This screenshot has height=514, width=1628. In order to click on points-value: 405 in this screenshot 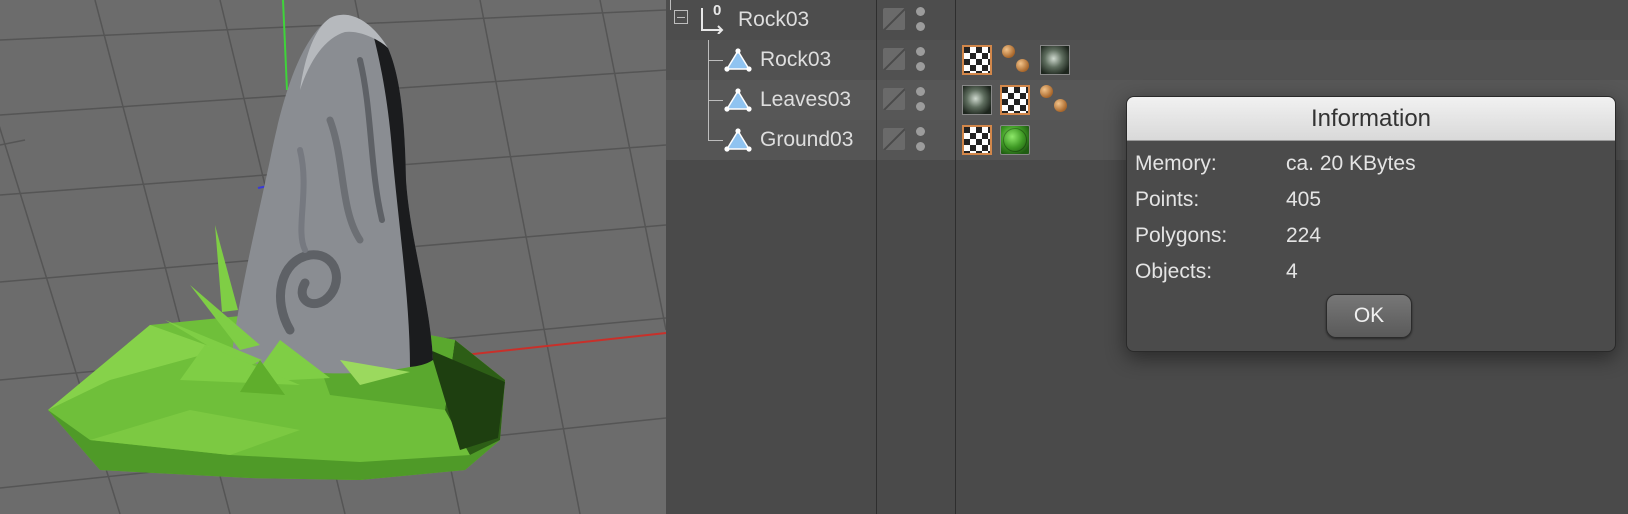, I will do `click(1304, 199)`.